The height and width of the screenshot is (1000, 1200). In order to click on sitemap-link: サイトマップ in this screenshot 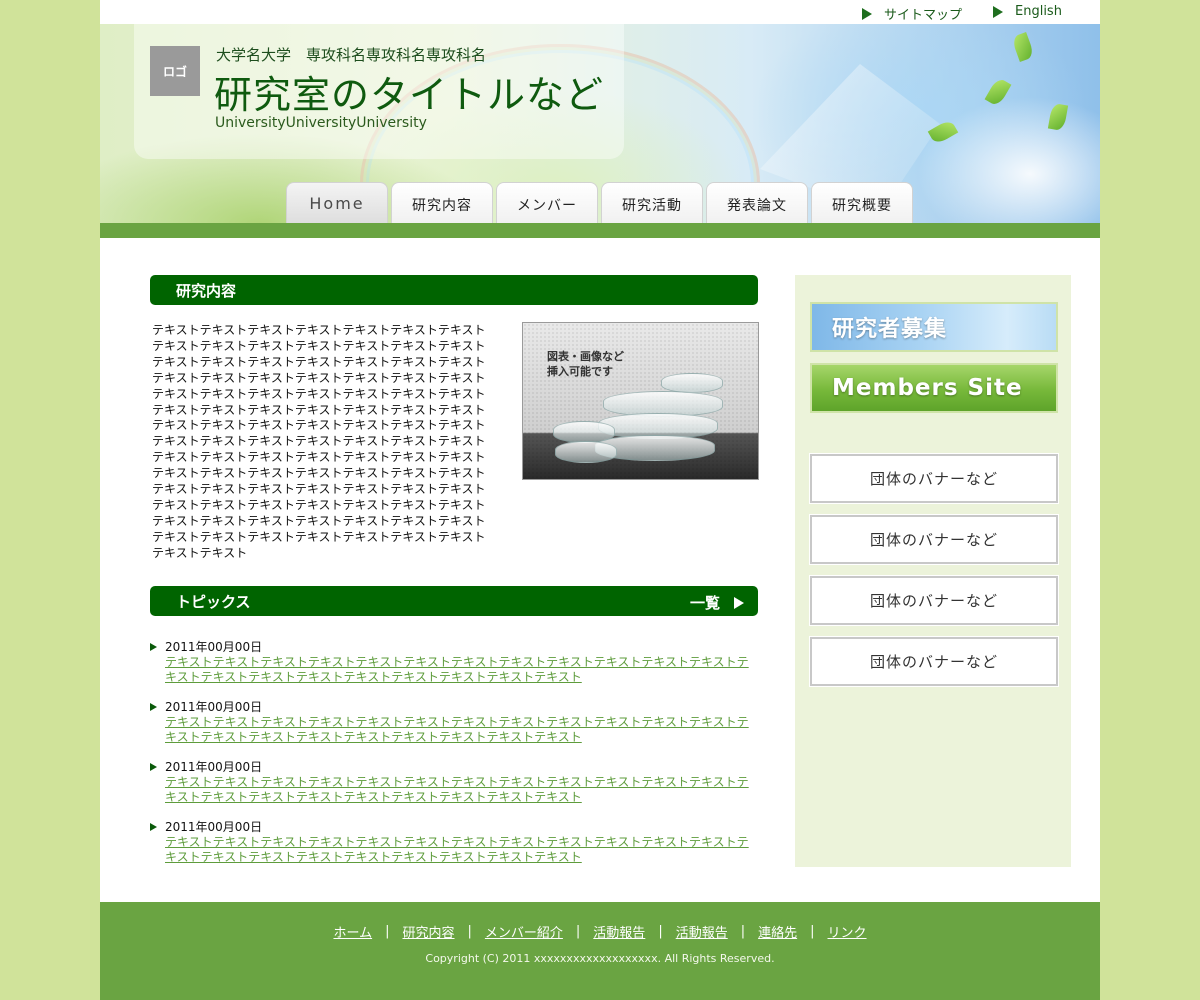, I will do `click(912, 13)`.